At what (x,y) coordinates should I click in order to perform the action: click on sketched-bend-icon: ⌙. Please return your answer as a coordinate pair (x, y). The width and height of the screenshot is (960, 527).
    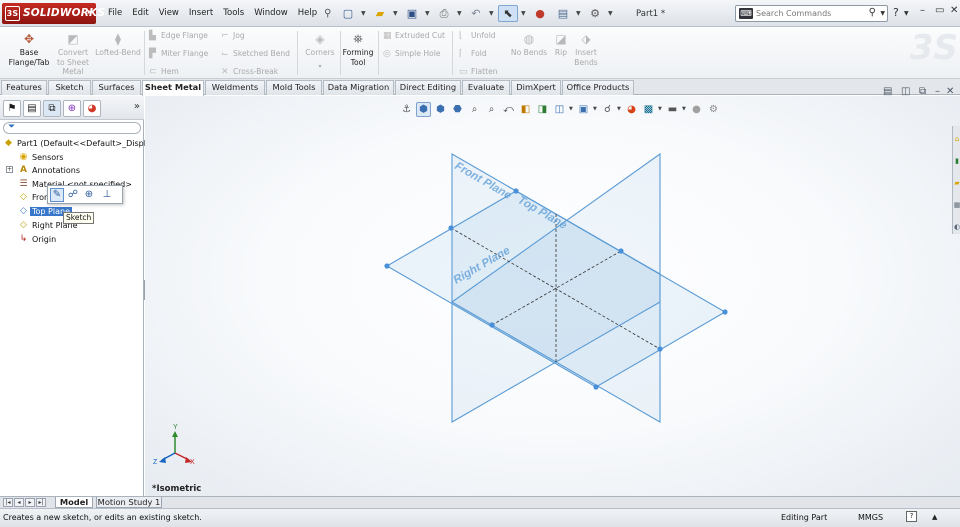
    Looking at the image, I should click on (225, 54).